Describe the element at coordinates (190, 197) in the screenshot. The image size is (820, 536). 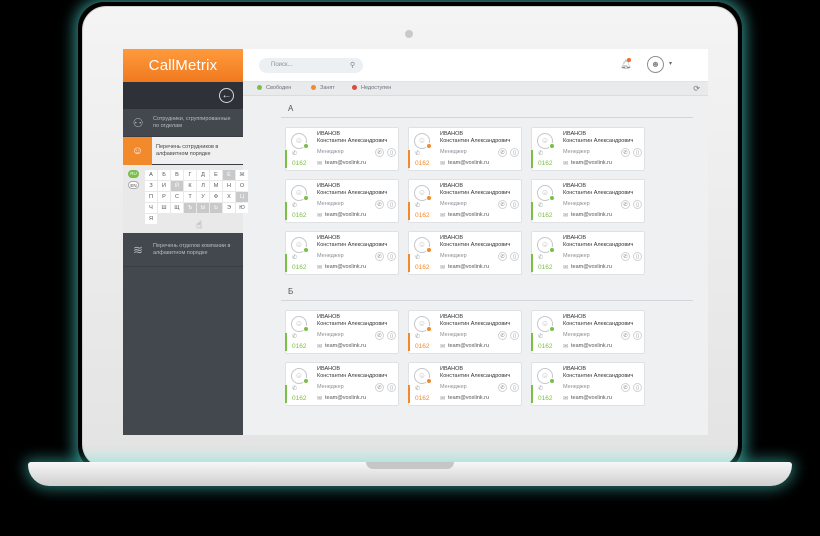
I see `alphabet-letter: Т` at that location.